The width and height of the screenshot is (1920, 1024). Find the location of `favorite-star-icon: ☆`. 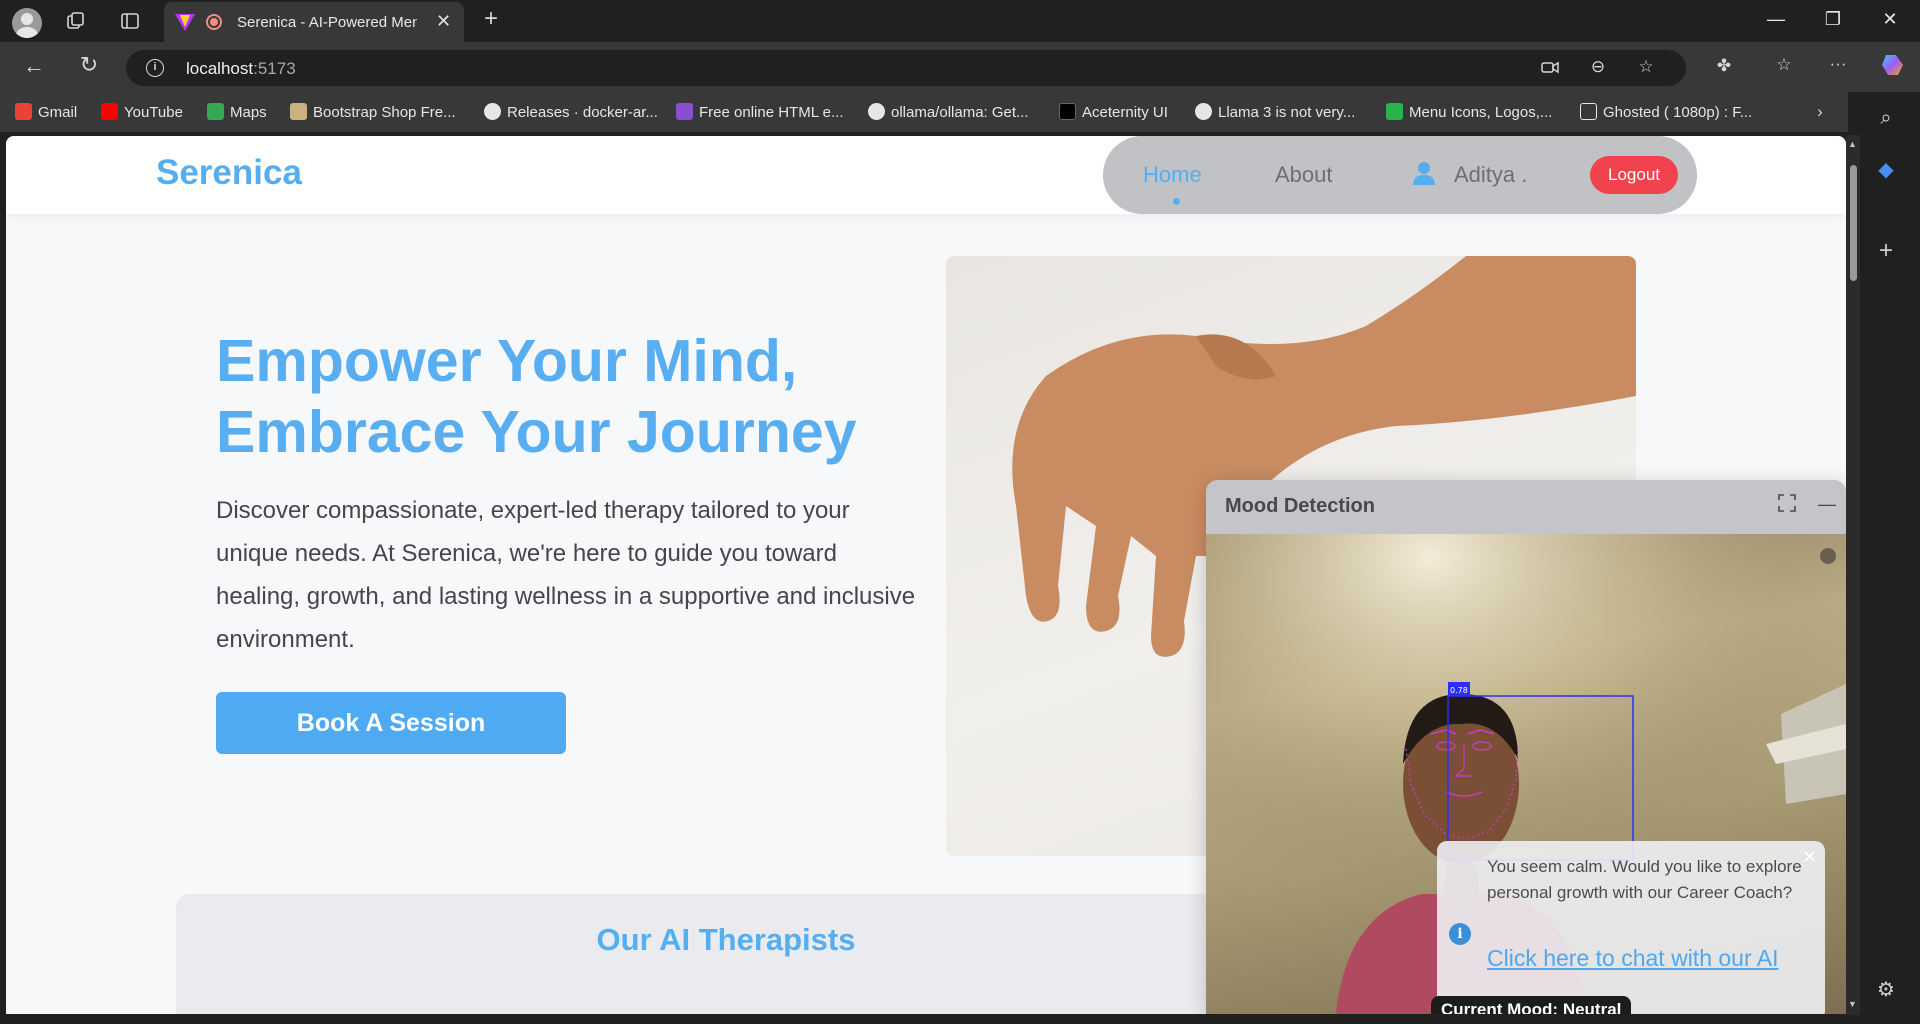

favorite-star-icon: ☆ is located at coordinates (1646, 67).